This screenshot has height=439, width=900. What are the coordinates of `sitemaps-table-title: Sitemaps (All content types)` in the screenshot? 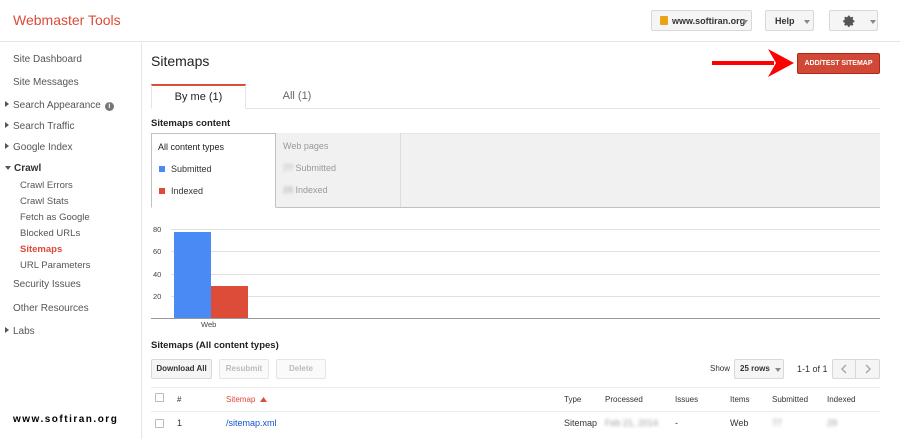 It's located at (215, 345).